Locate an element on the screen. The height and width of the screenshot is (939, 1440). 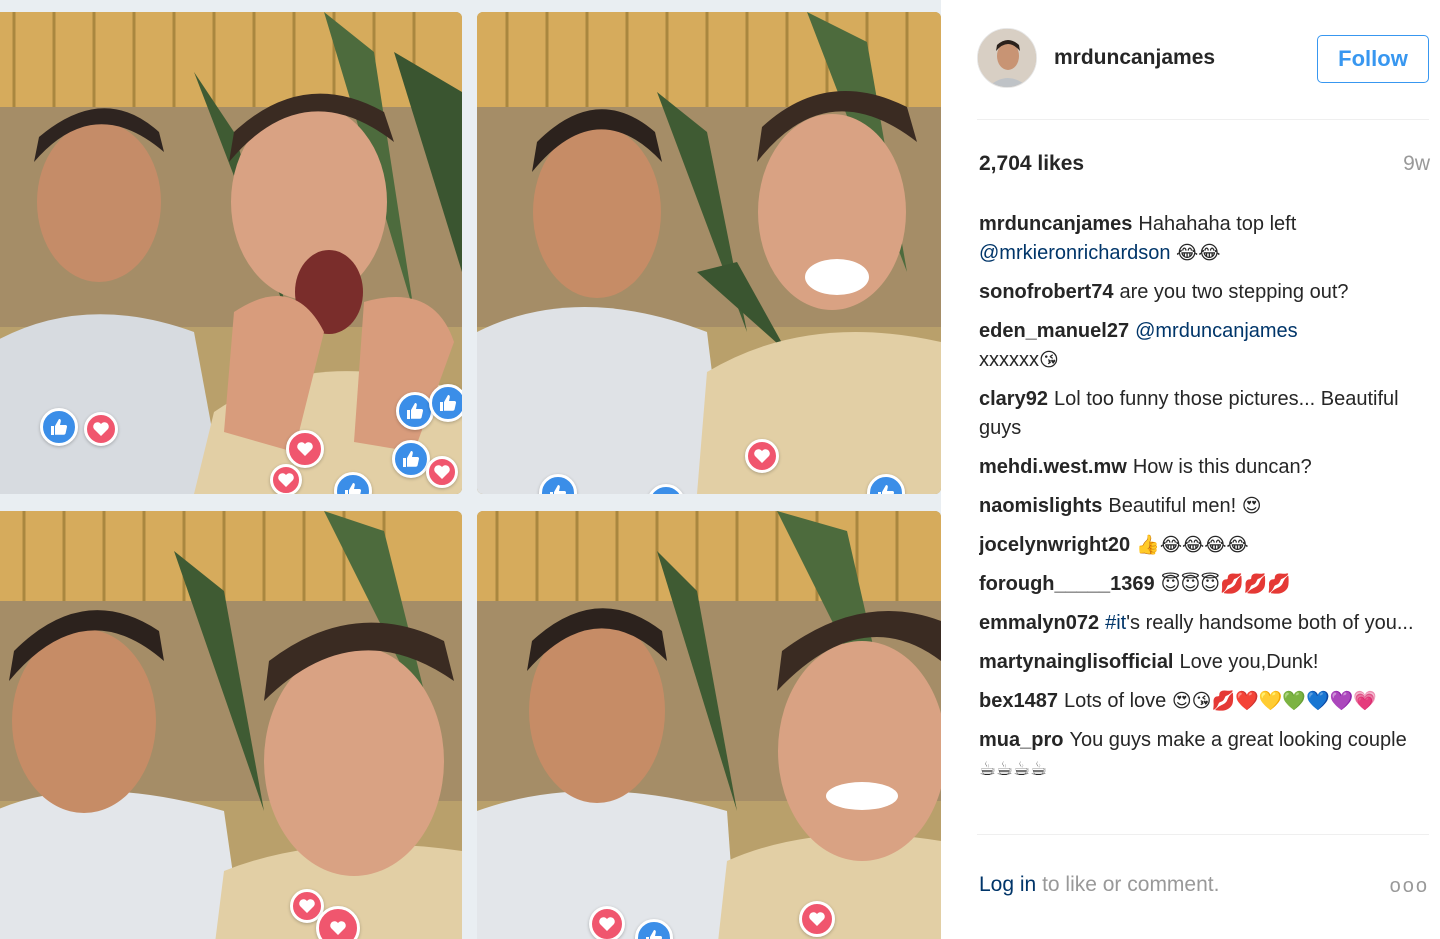
comment-text: You guys make a great looking couple is located at coordinates (1238, 740).